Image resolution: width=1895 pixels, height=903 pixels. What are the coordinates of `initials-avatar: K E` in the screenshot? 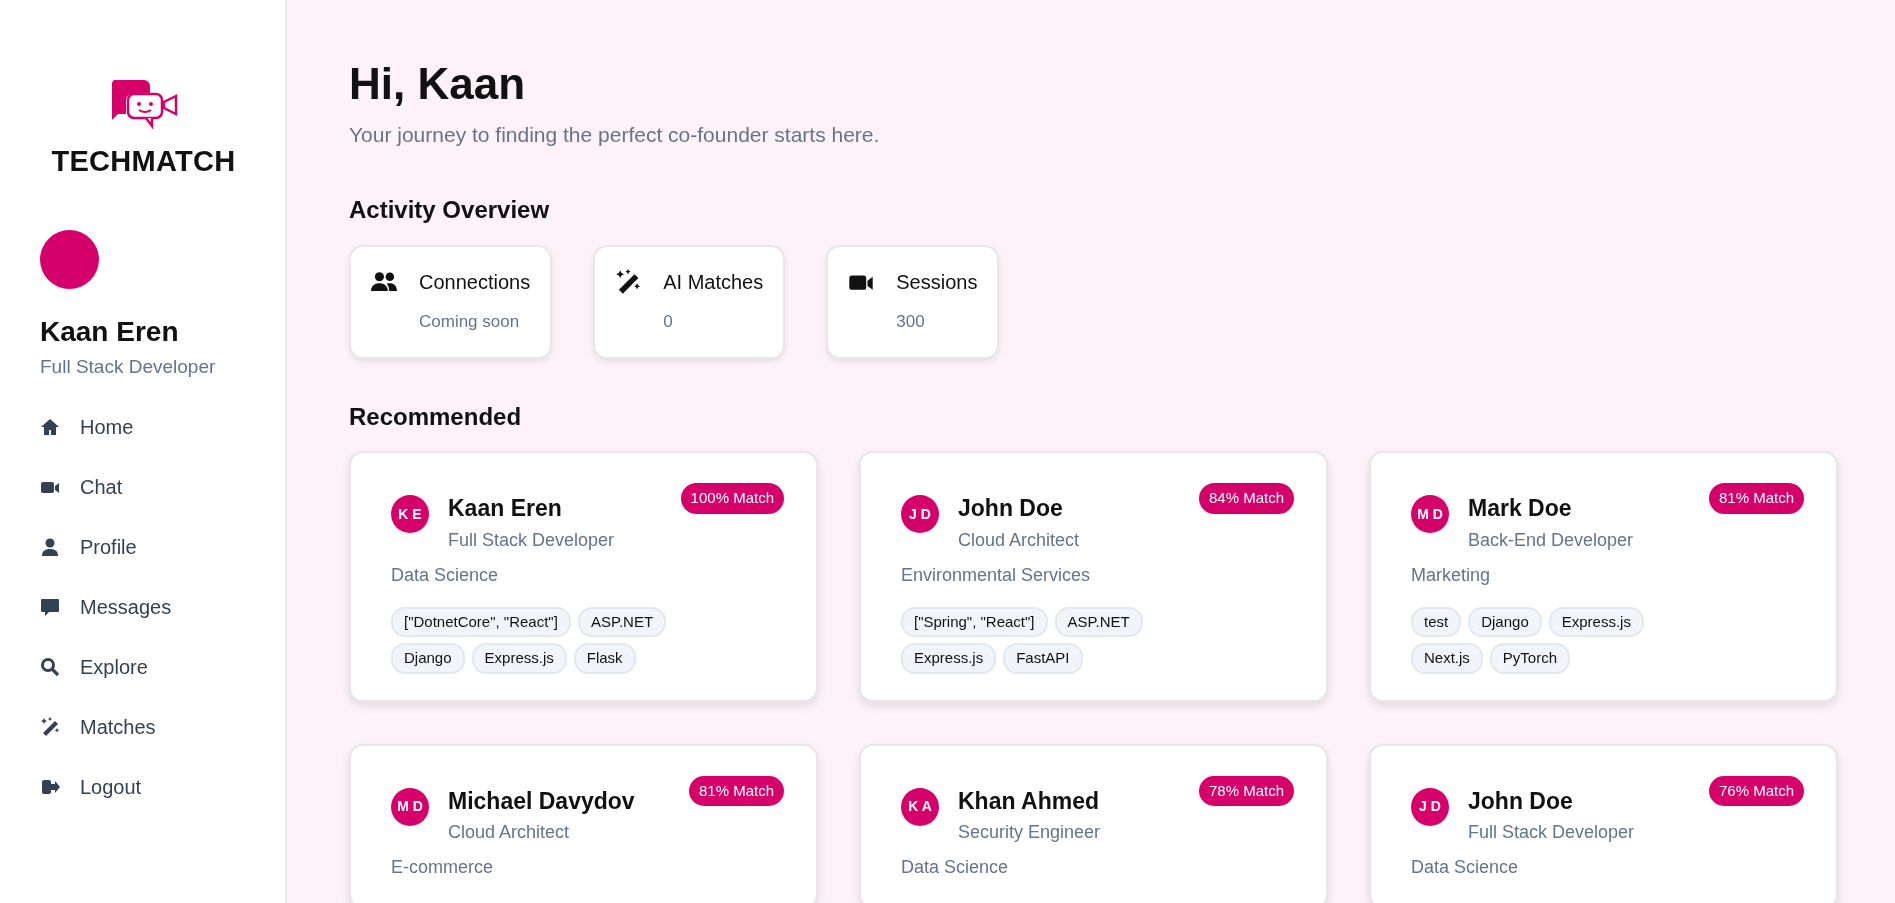 It's located at (410, 514).